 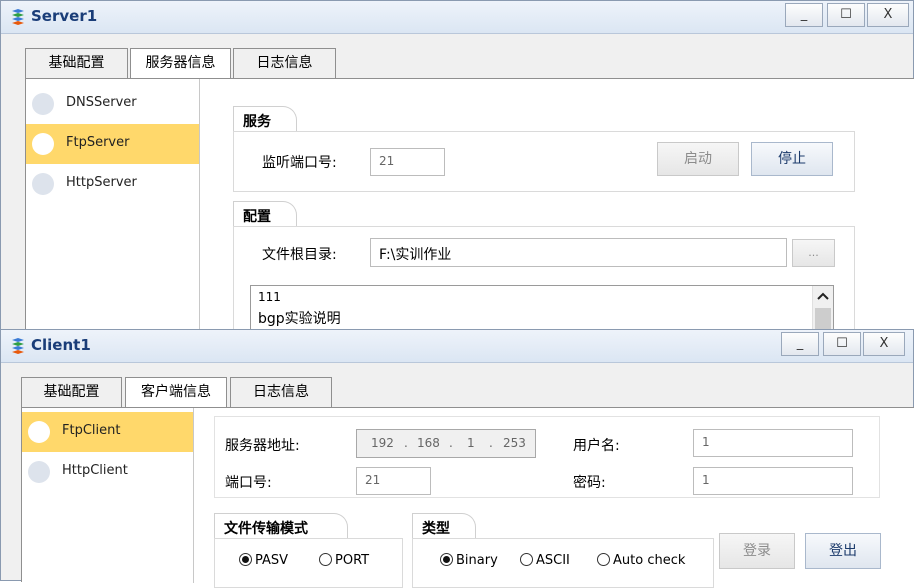 I want to click on client-close-button: X, so click(x=884, y=344).